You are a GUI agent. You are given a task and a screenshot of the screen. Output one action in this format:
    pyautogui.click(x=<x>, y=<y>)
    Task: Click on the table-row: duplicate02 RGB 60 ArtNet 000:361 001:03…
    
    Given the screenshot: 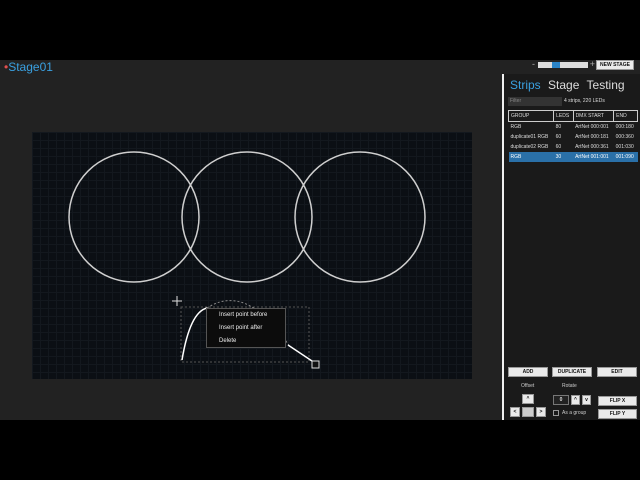 What is the action you would take?
    pyautogui.click(x=573, y=147)
    